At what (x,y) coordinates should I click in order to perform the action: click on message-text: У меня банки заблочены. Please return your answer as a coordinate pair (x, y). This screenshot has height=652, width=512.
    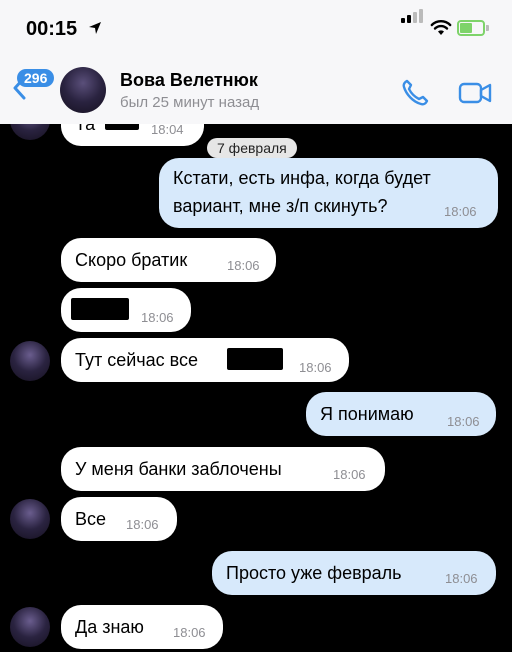
    Looking at the image, I should click on (178, 469).